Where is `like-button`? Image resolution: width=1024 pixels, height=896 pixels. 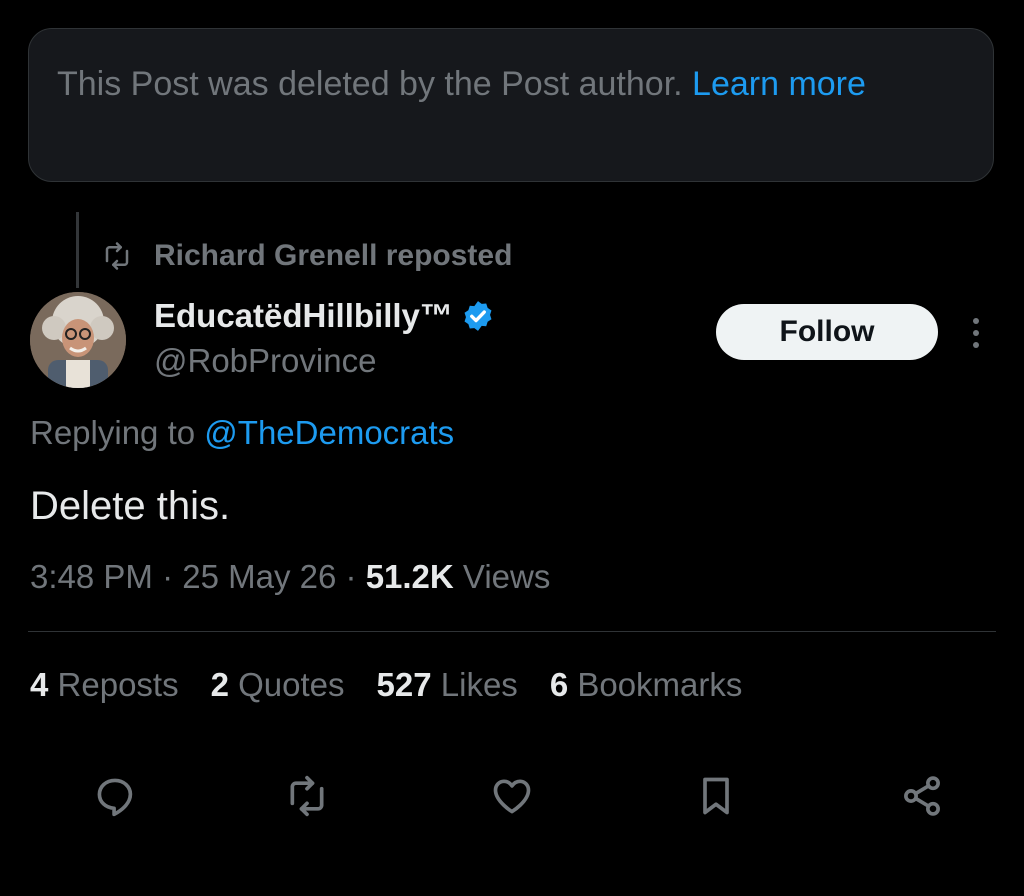
like-button is located at coordinates (512, 796).